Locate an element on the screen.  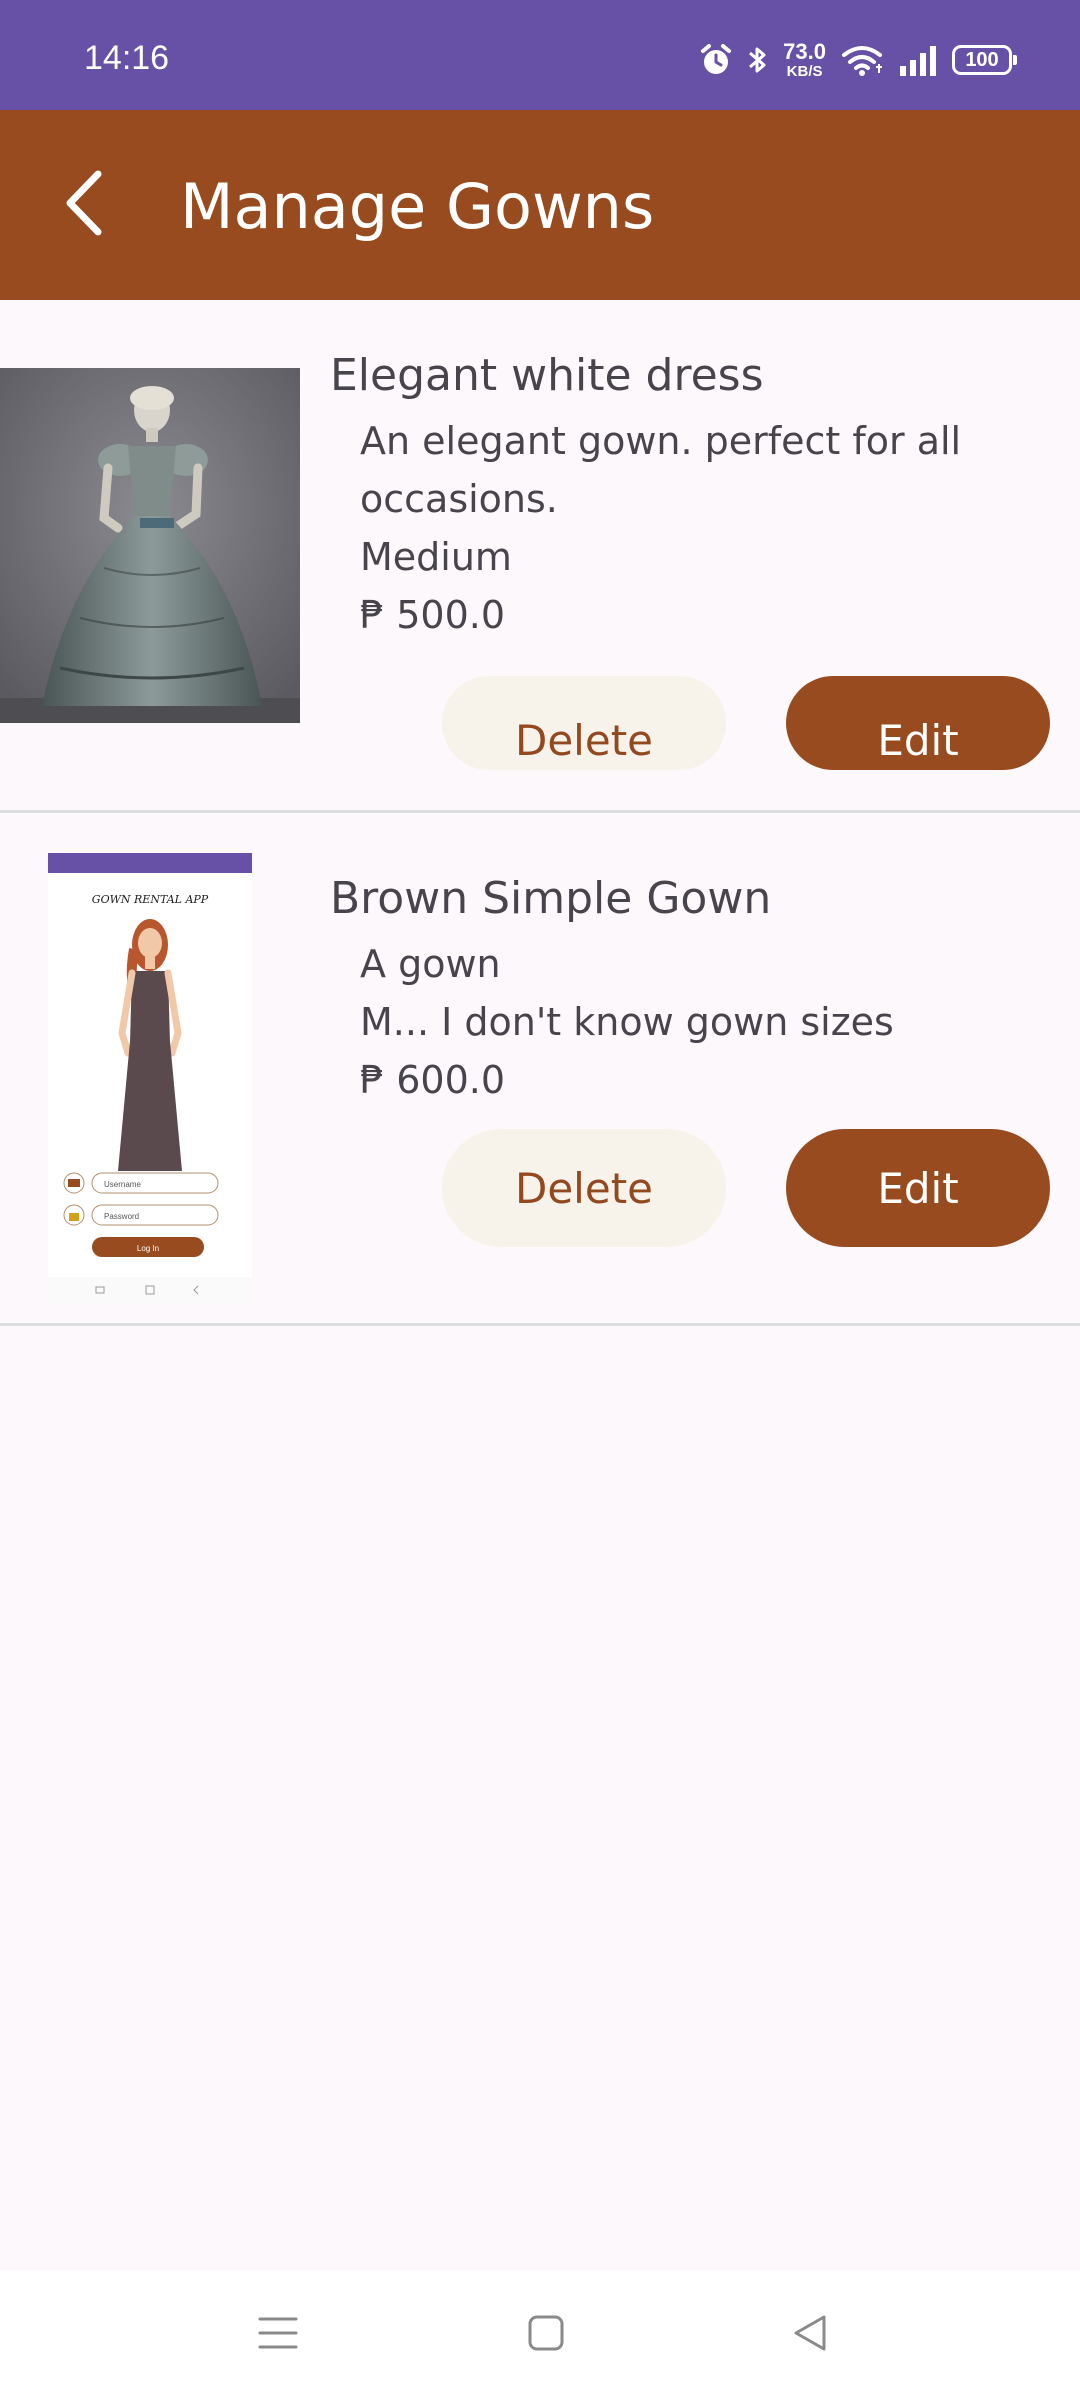
wifi-icon is located at coordinates (862, 60).